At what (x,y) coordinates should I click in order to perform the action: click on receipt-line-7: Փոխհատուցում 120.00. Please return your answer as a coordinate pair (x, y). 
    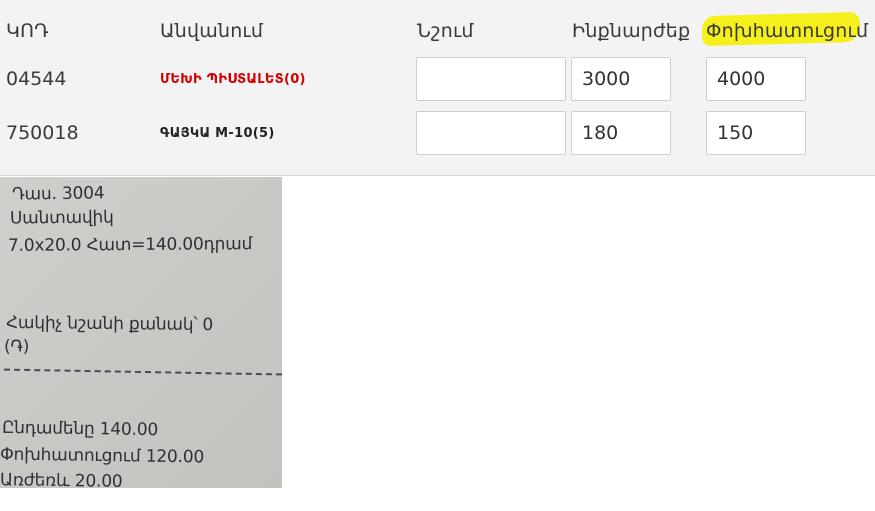
    Looking at the image, I should click on (102, 456).